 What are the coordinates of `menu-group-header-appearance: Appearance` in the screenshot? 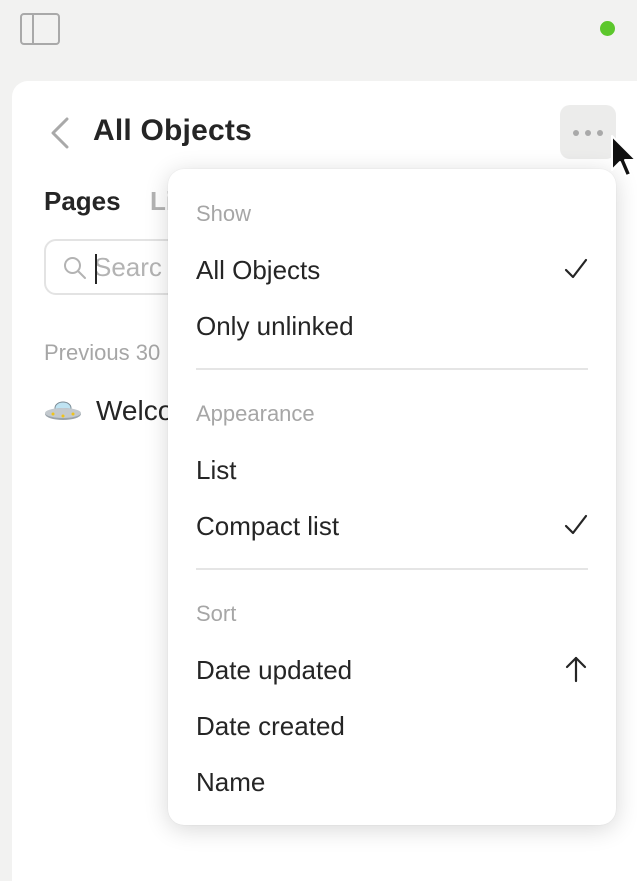 It's located at (255, 413).